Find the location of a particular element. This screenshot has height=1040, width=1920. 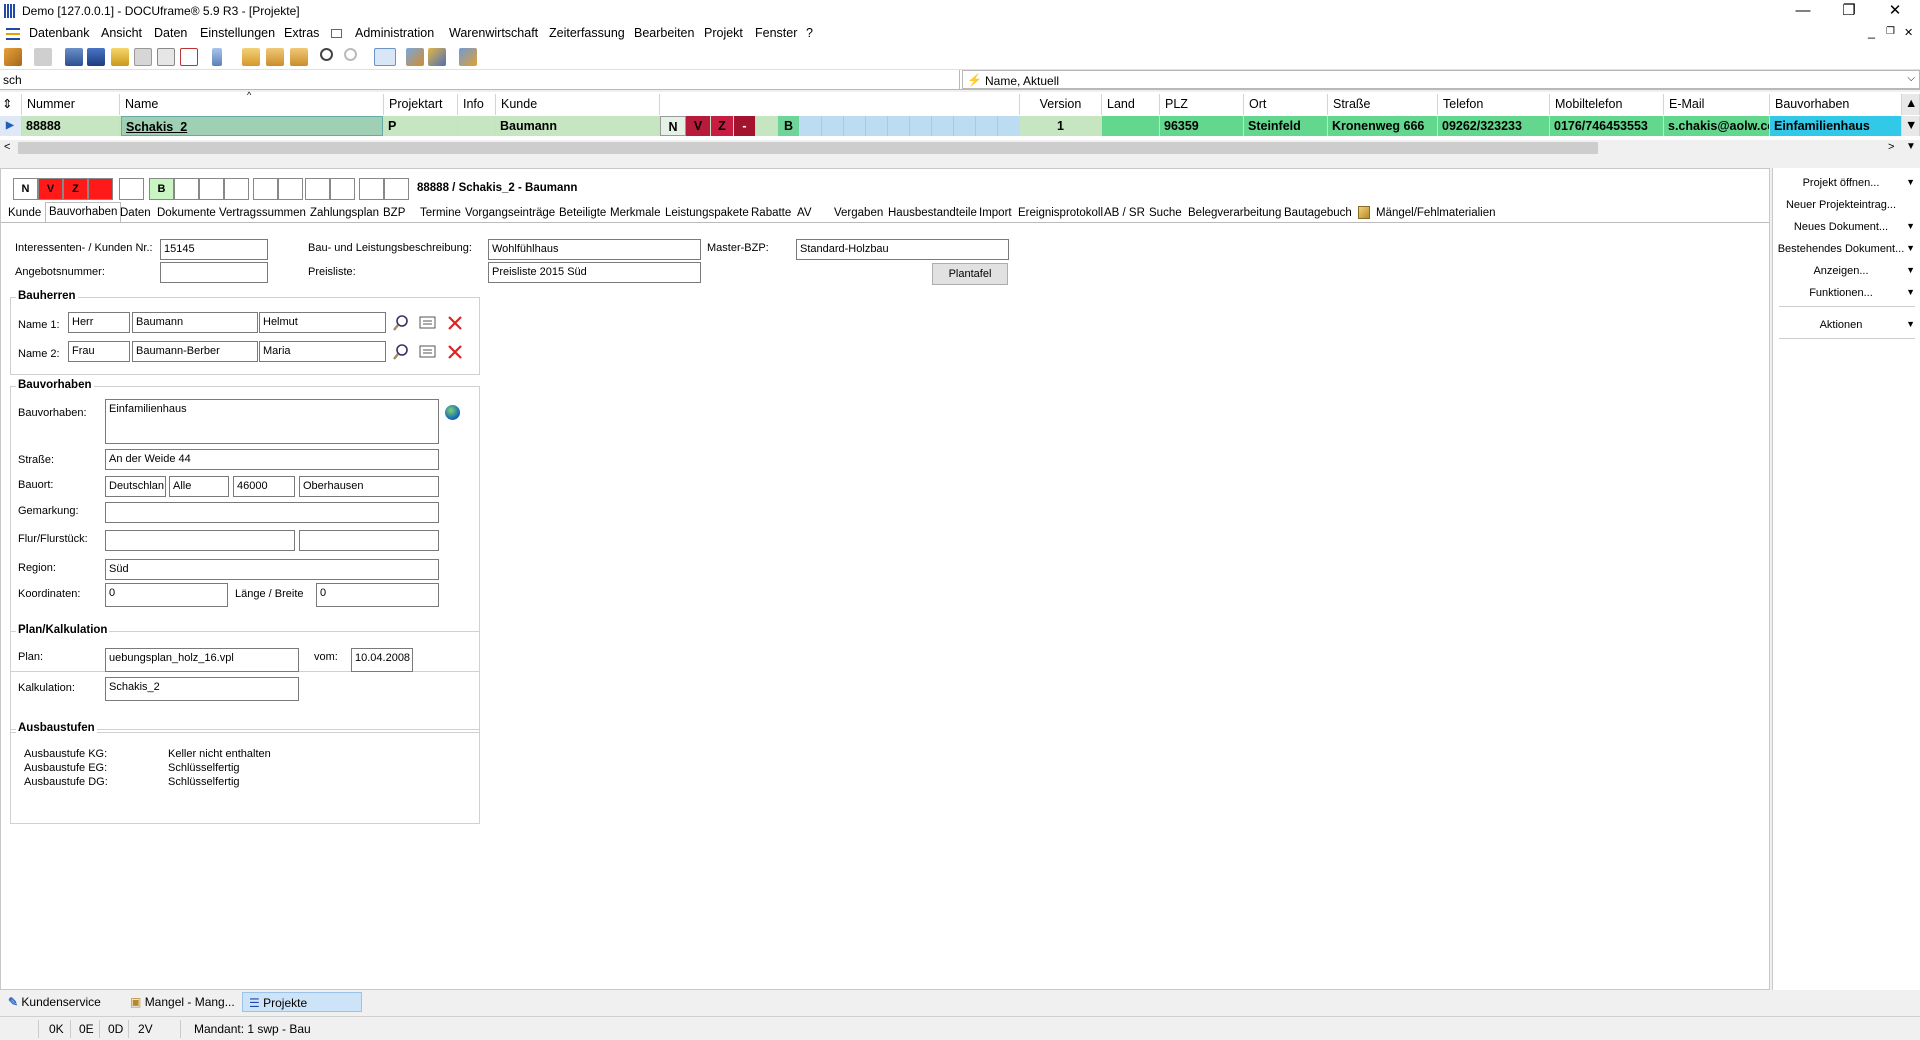

tab-beteiligte: Beteiligte is located at coordinates (582, 213).